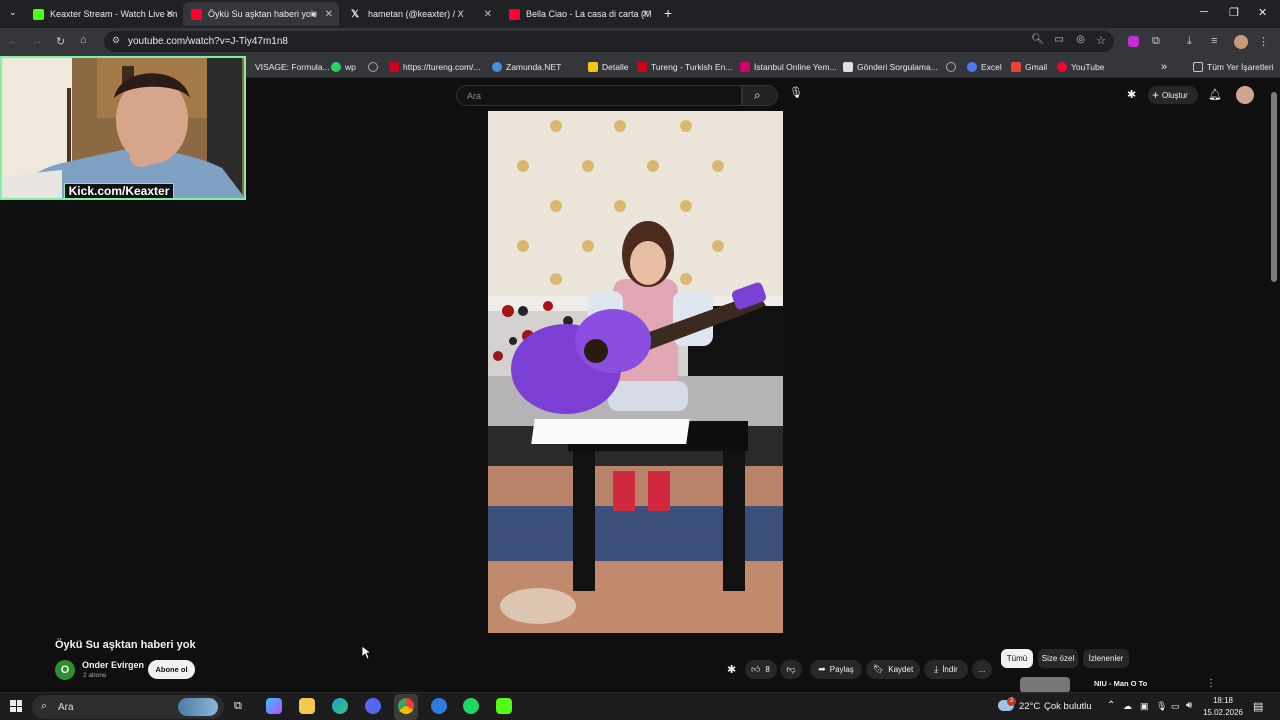  What do you see at coordinates (13, 12) in the screenshot?
I see `tab-search-chevron-icon: ⌄` at bounding box center [13, 12].